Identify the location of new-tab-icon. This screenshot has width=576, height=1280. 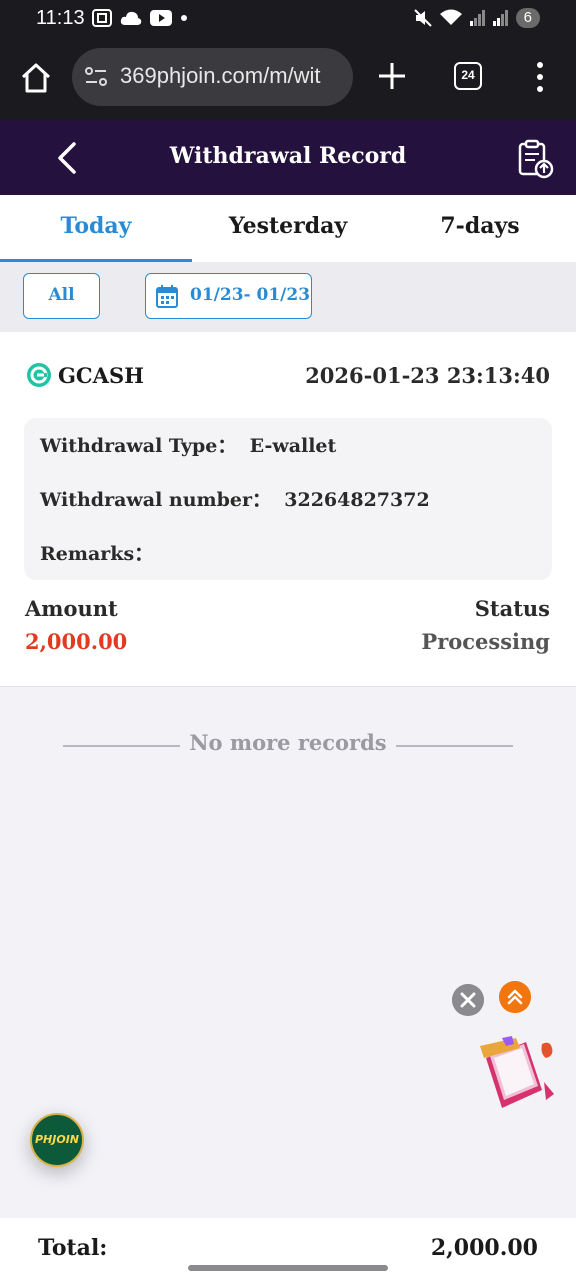
(392, 76).